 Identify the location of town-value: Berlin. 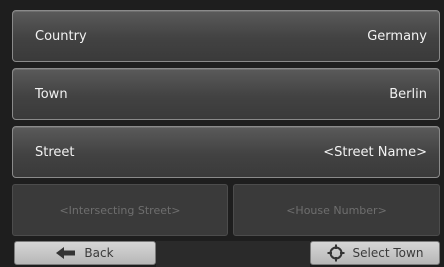
(408, 94).